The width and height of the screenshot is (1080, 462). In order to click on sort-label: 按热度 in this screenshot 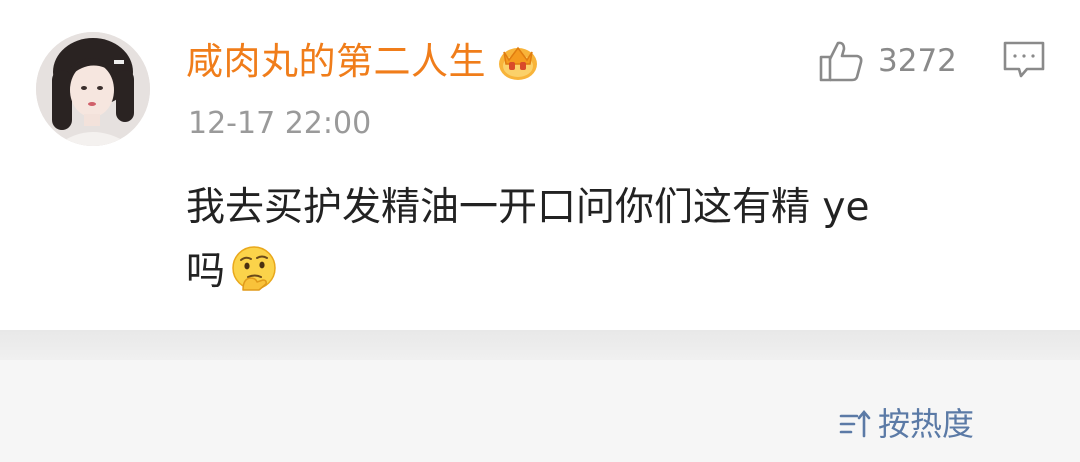, I will do `click(926, 424)`.